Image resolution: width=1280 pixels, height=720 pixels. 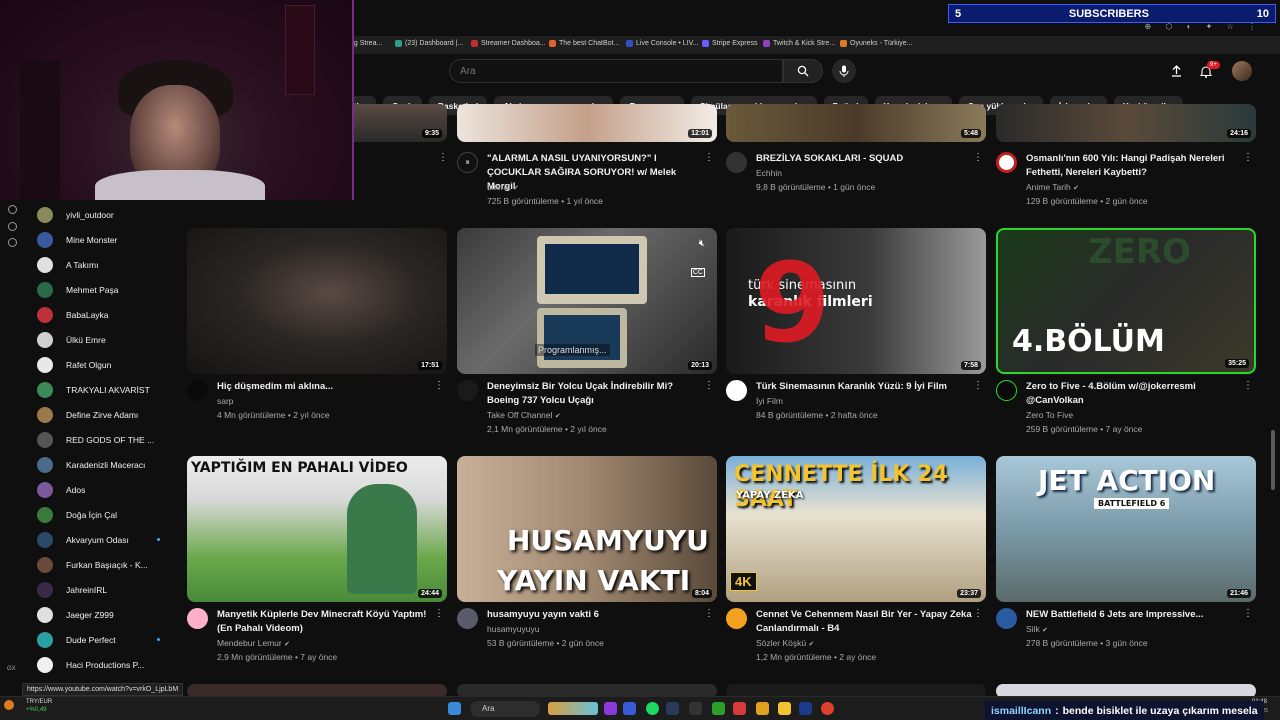 I want to click on mute-icon: 🔇︎, so click(x=702, y=243).